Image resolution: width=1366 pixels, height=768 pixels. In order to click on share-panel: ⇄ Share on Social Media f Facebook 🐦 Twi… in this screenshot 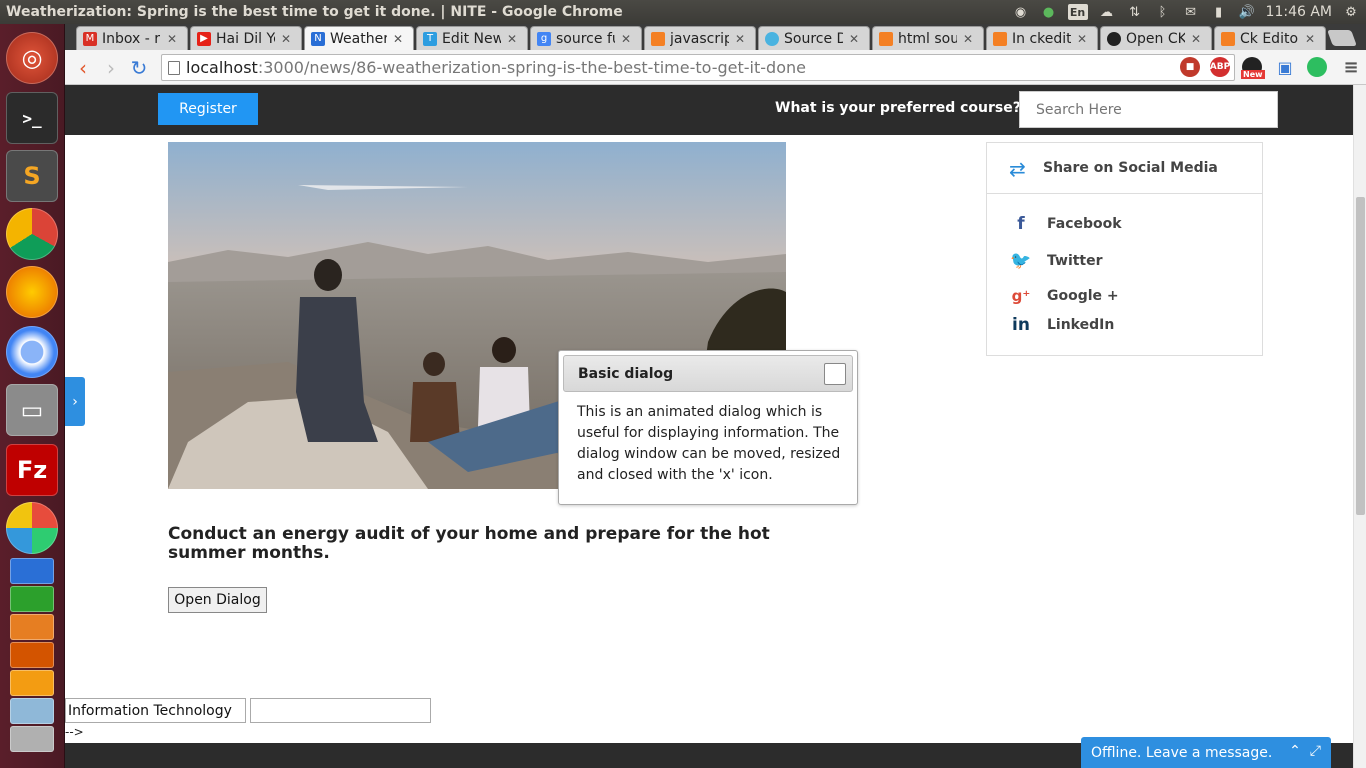, I will do `click(1124, 249)`.